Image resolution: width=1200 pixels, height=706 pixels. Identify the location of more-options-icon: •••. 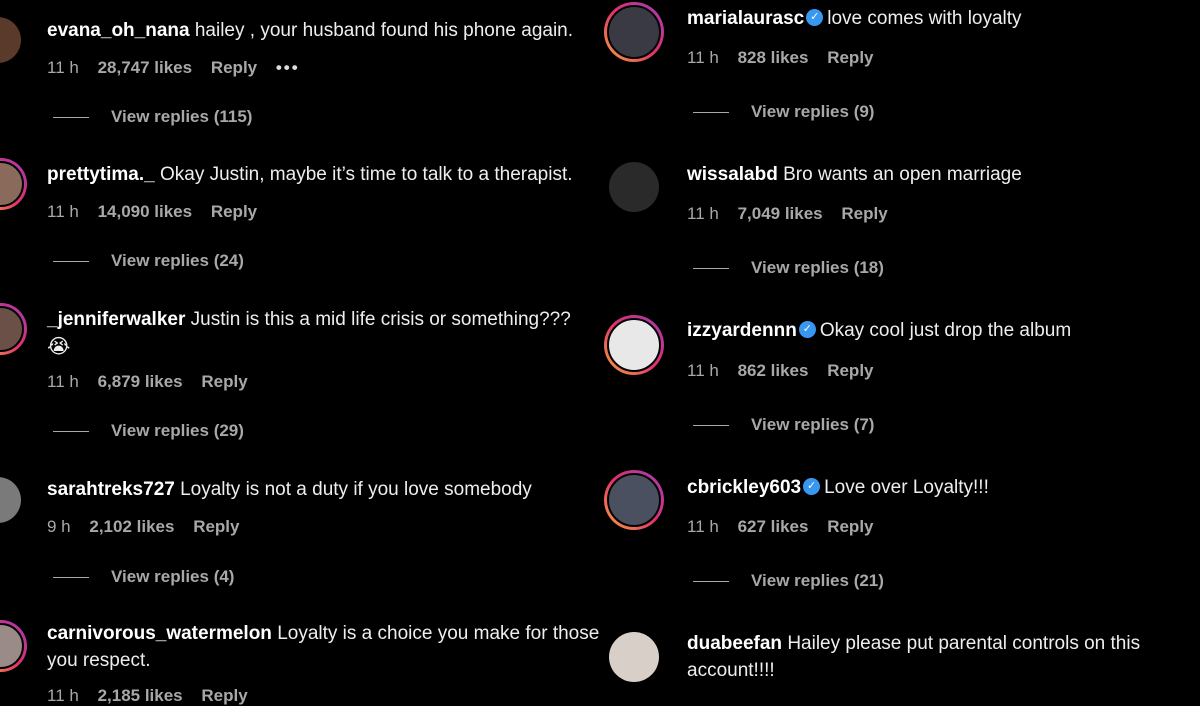
(288, 67).